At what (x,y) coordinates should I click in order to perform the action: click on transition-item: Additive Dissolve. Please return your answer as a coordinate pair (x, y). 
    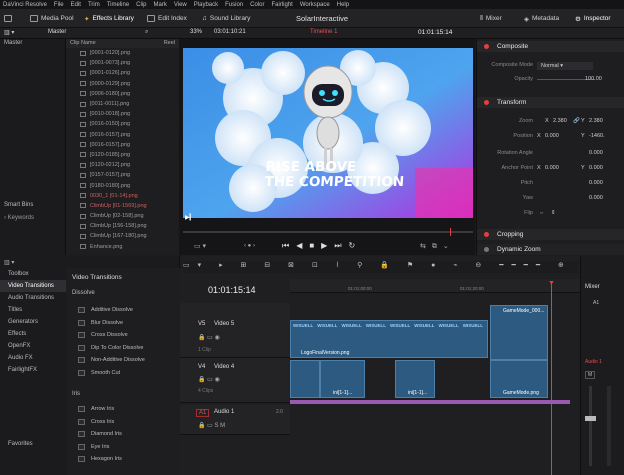
    Looking at the image, I should click on (123, 310).